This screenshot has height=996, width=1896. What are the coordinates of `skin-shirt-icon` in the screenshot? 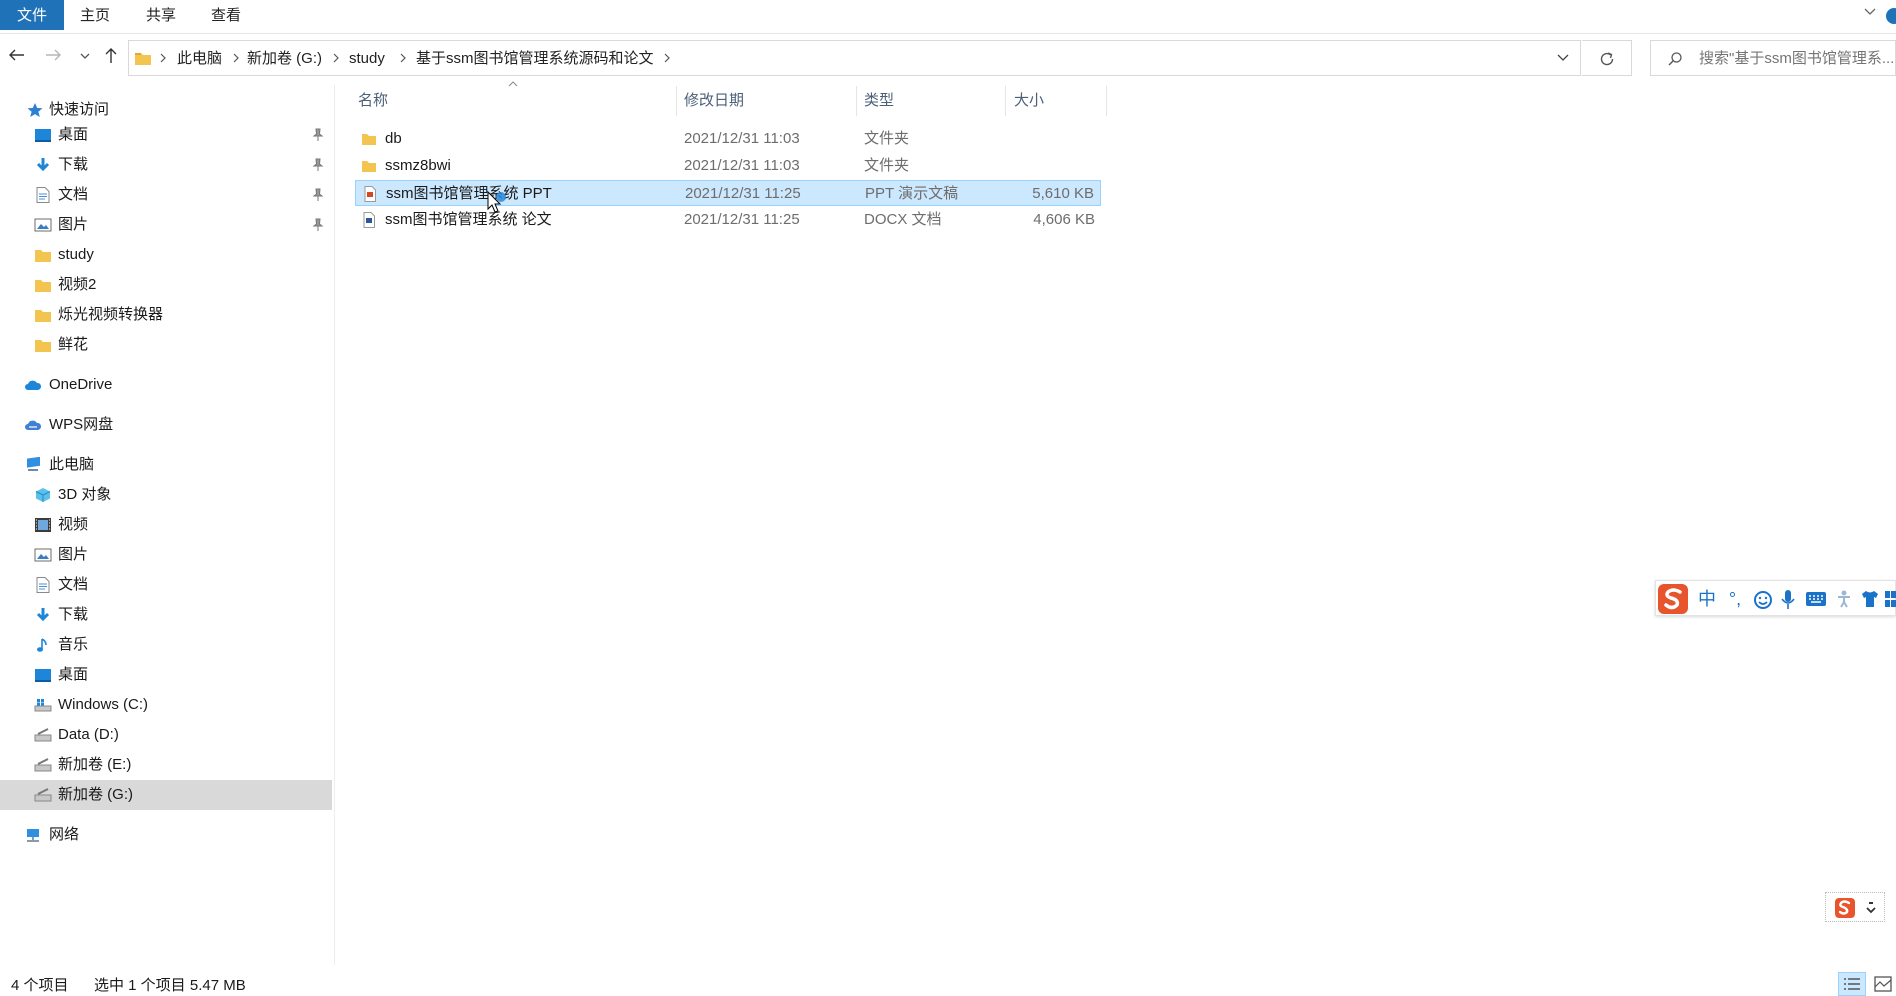 It's located at (1870, 599).